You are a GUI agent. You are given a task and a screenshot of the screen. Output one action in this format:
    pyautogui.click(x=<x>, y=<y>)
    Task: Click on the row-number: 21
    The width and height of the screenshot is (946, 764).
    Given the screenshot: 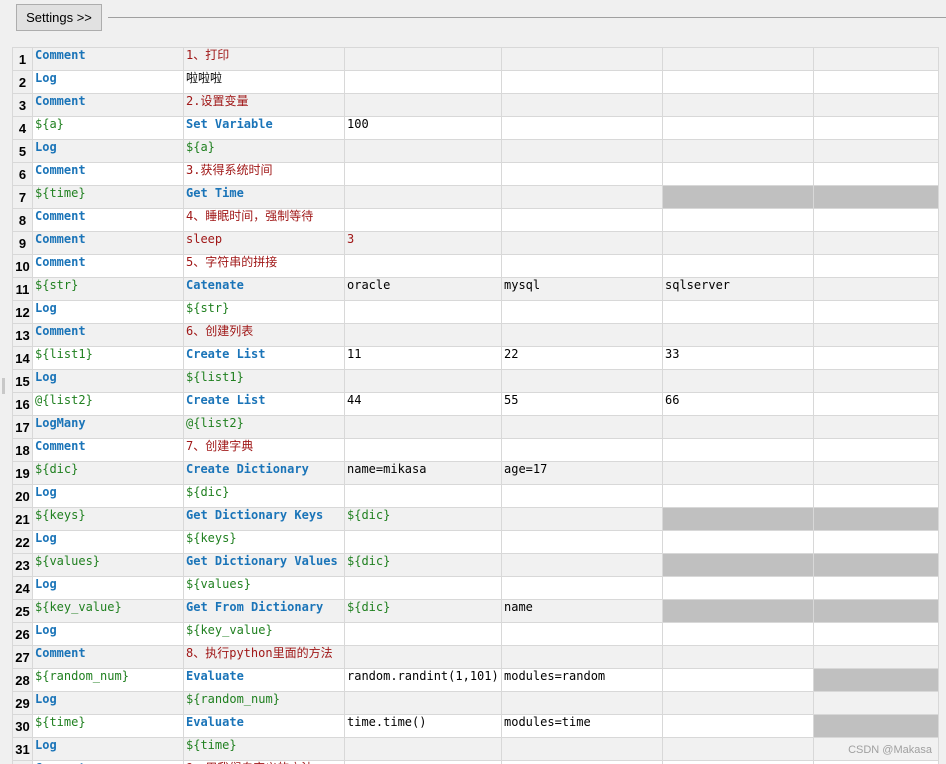 What is the action you would take?
    pyautogui.click(x=22, y=519)
    